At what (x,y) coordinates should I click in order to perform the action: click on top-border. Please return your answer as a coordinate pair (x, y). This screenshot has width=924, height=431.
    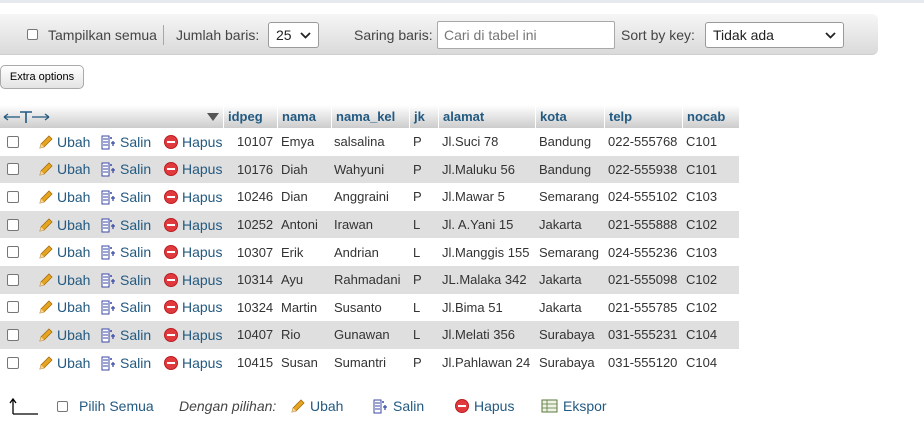
    Looking at the image, I should click on (462, 1).